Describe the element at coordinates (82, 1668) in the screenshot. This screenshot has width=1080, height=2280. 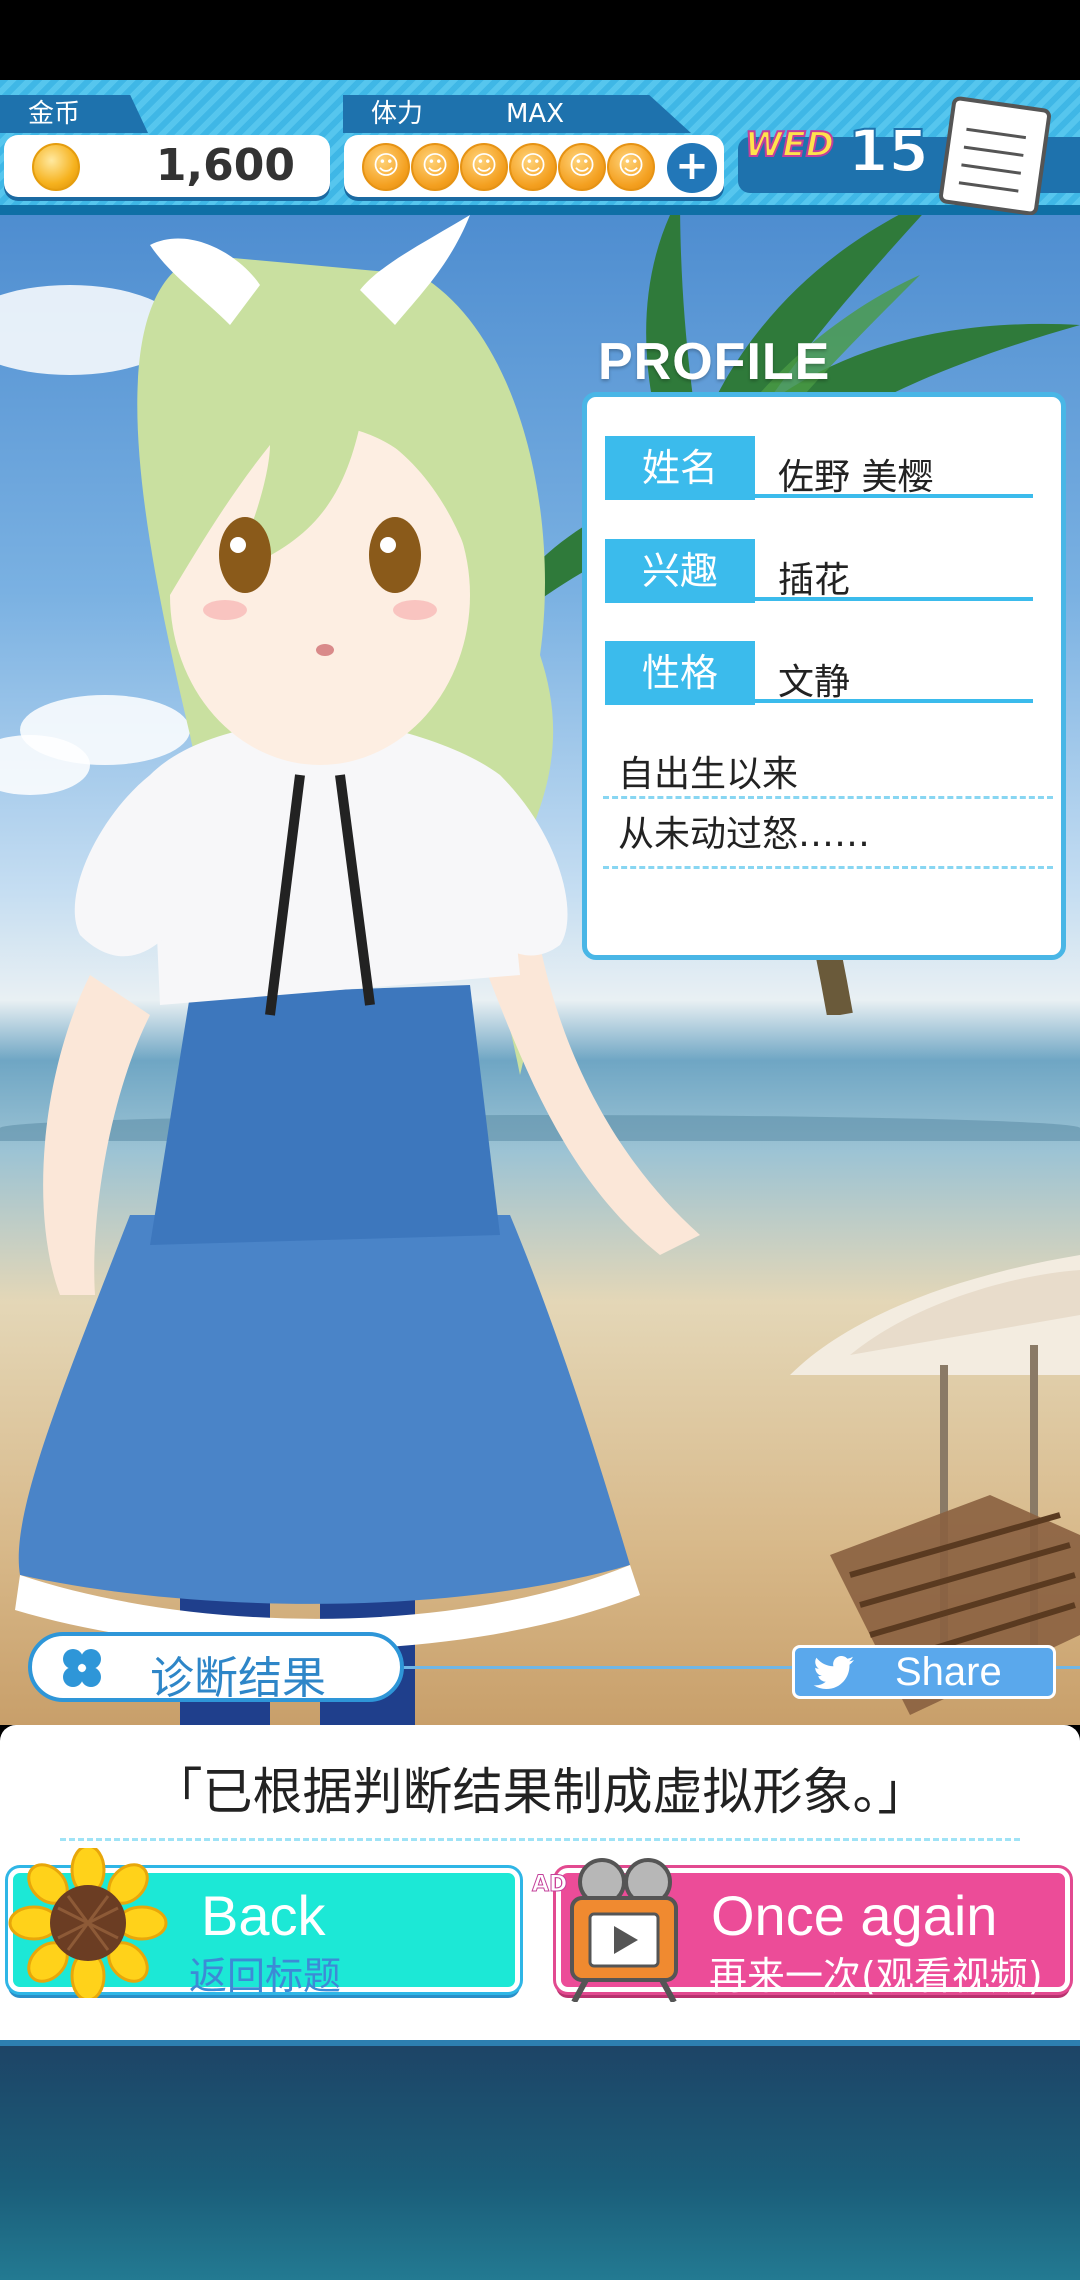
I see `clover-icon` at that location.